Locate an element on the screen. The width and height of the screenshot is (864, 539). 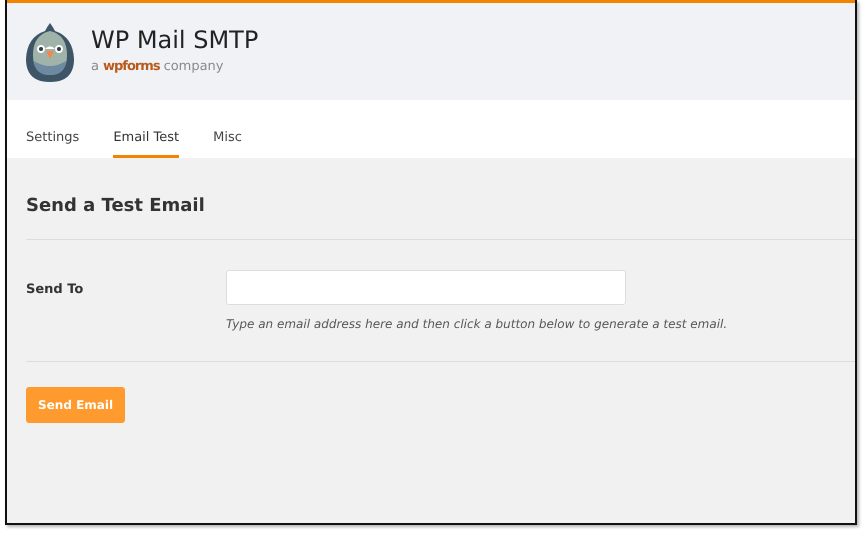
tab: Email Test is located at coordinates (146, 129).